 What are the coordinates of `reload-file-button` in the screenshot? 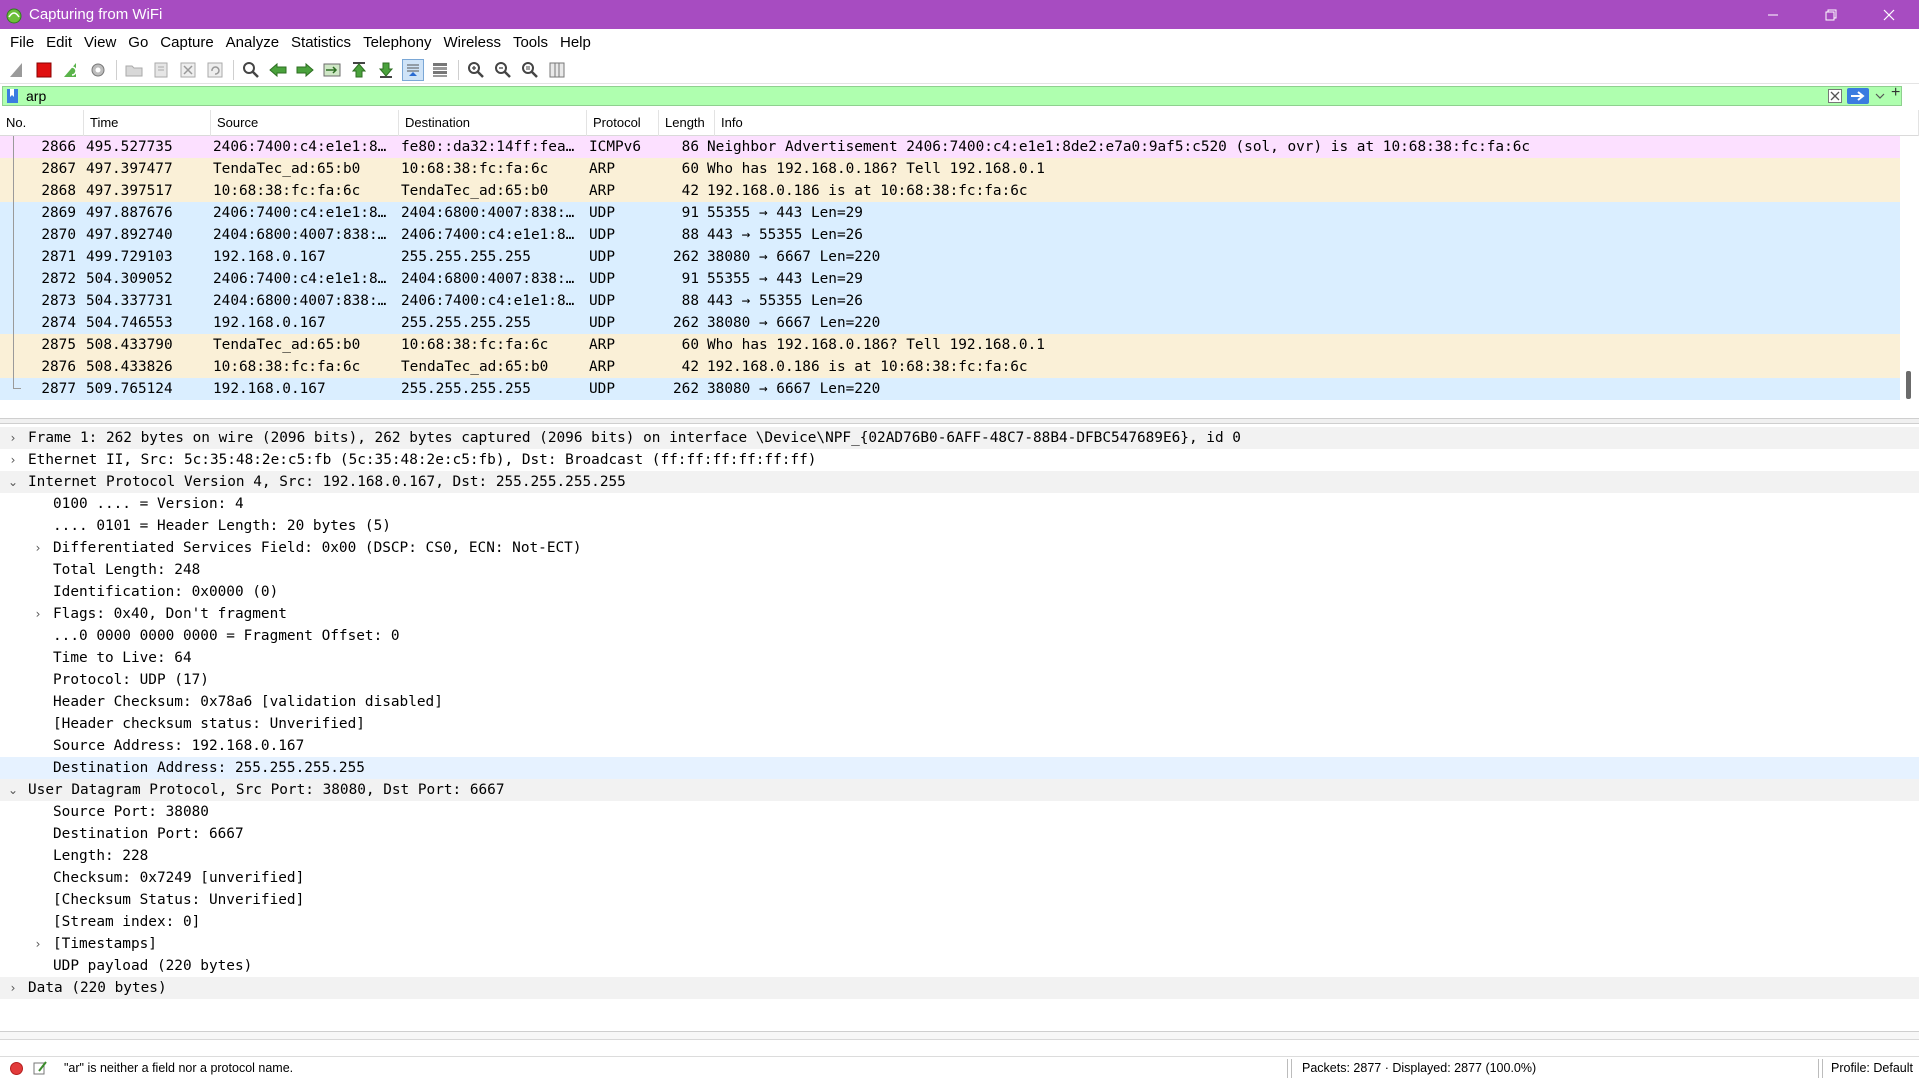 It's located at (215, 70).